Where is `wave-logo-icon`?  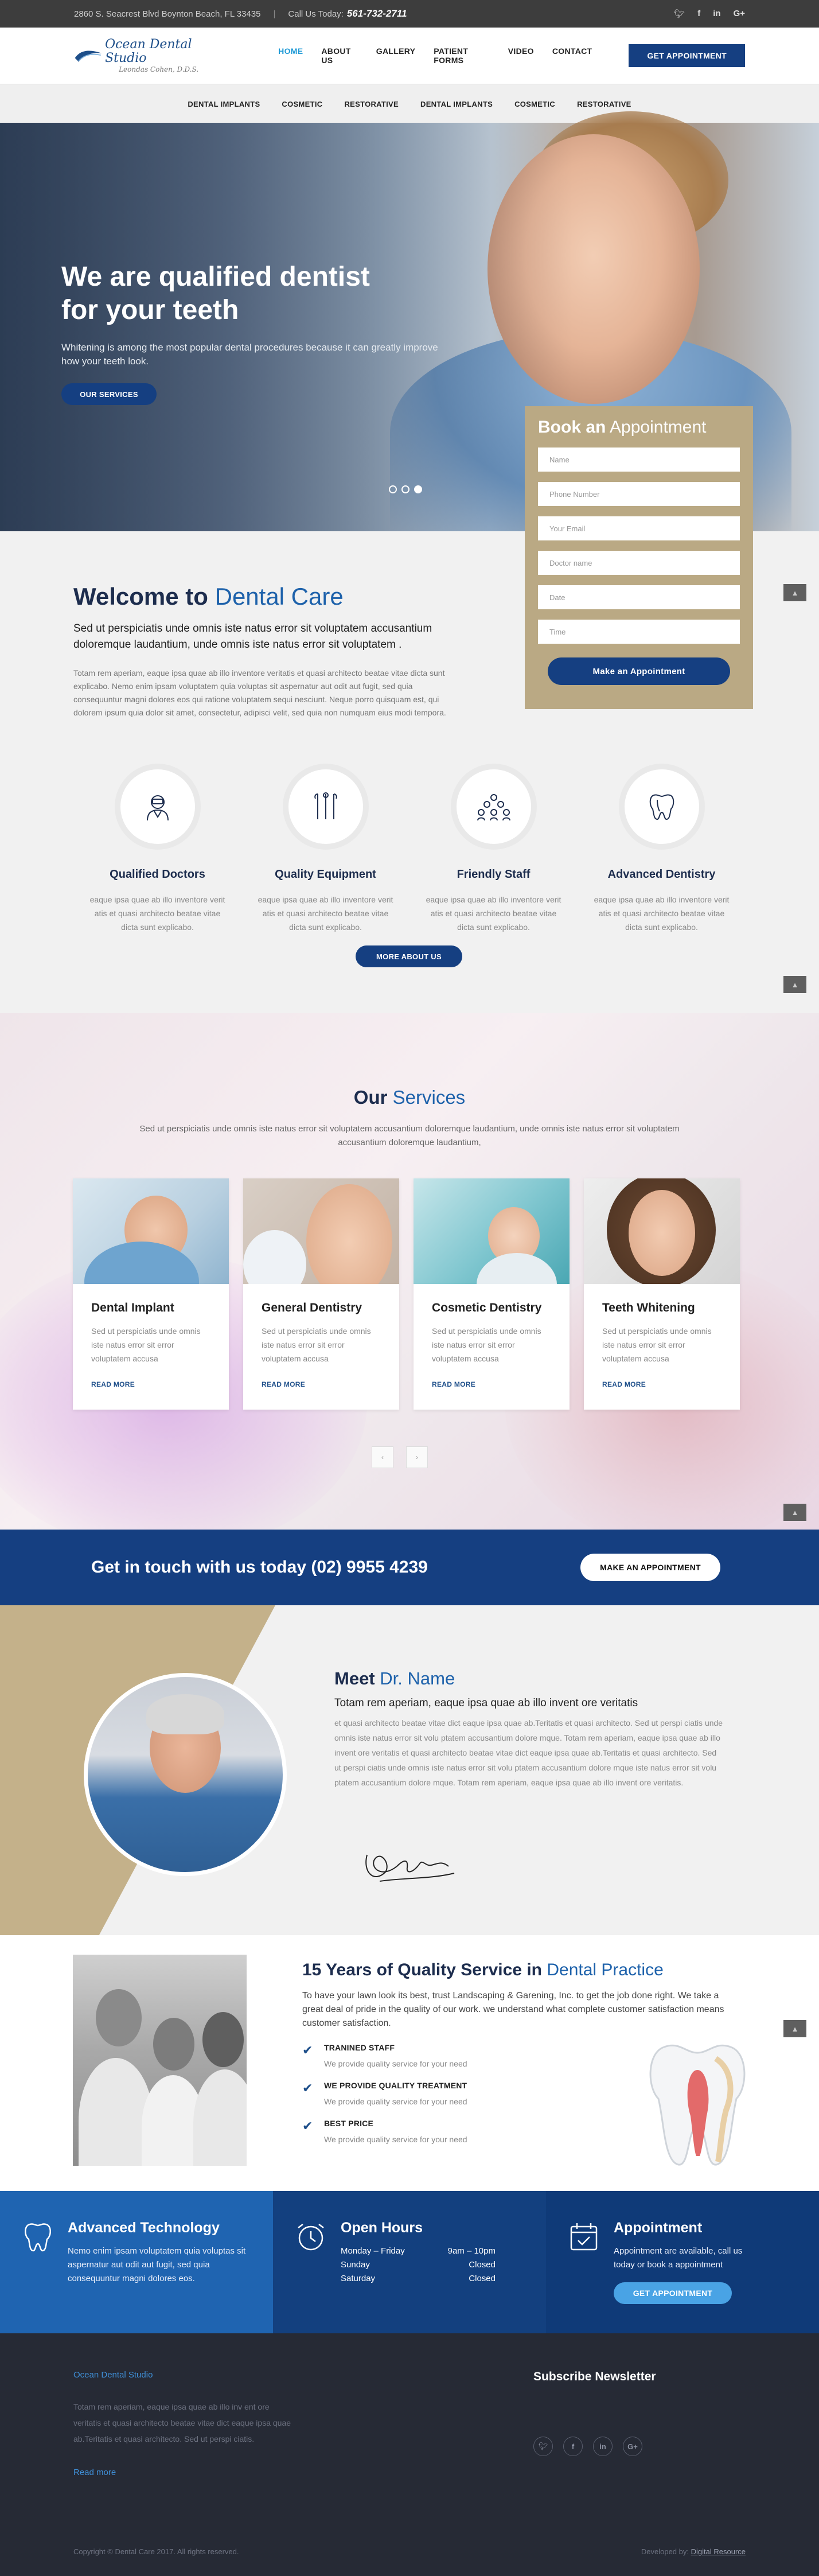
wave-logo-icon is located at coordinates (88, 56).